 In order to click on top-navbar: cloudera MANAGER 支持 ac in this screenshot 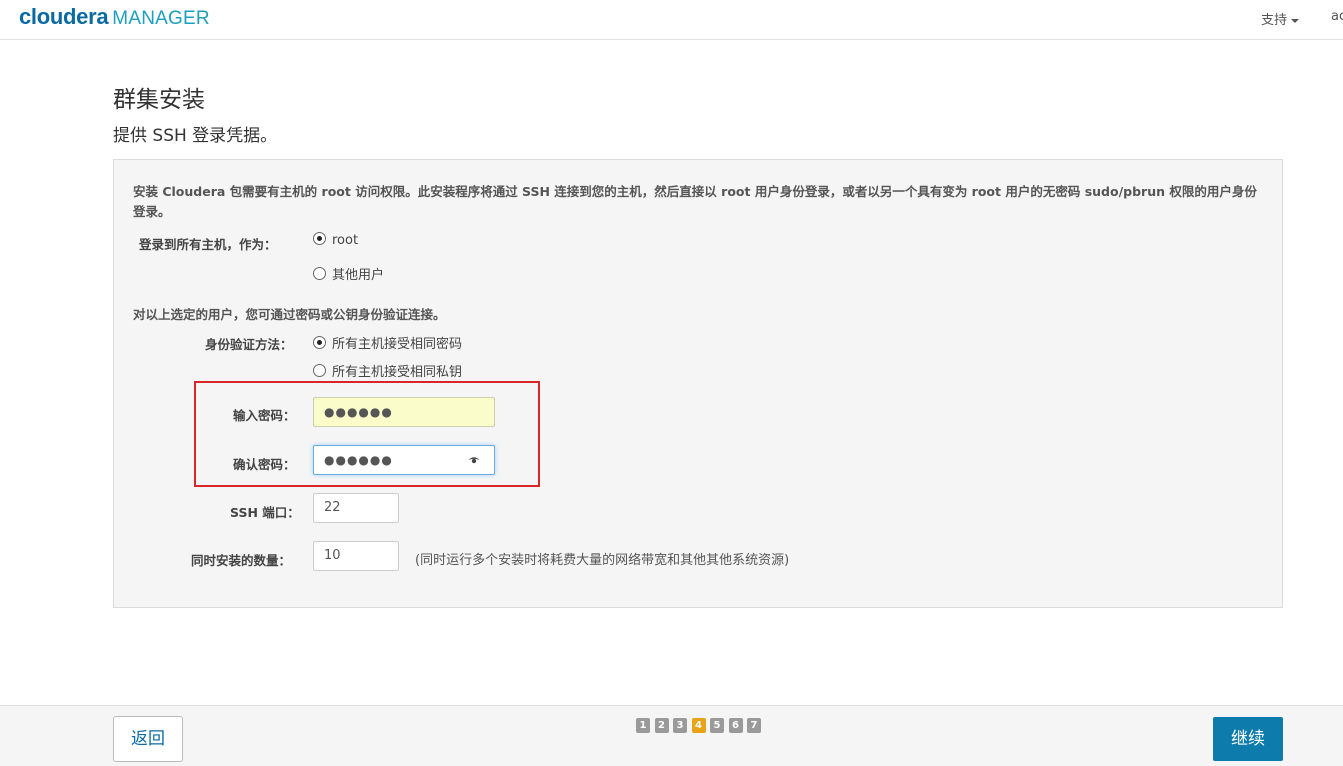, I will do `click(671, 20)`.